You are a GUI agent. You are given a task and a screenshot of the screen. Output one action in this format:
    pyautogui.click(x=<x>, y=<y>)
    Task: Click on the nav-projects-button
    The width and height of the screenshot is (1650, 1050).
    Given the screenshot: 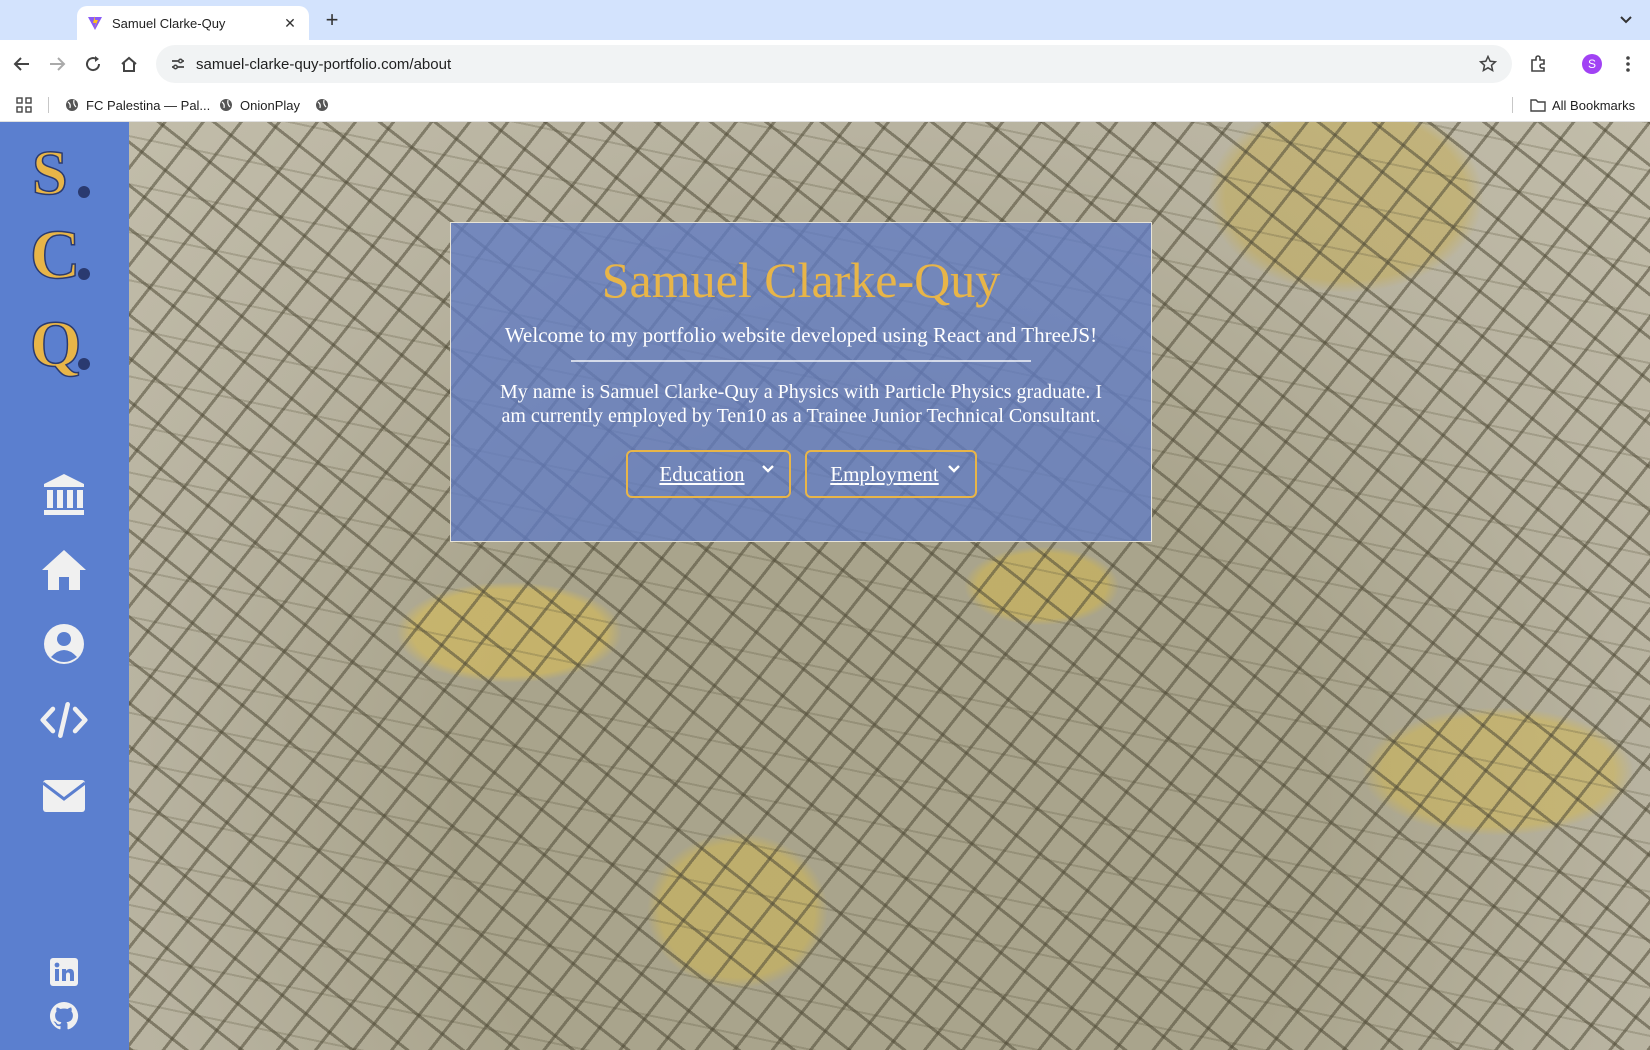 What is the action you would take?
    pyautogui.click(x=64, y=720)
    